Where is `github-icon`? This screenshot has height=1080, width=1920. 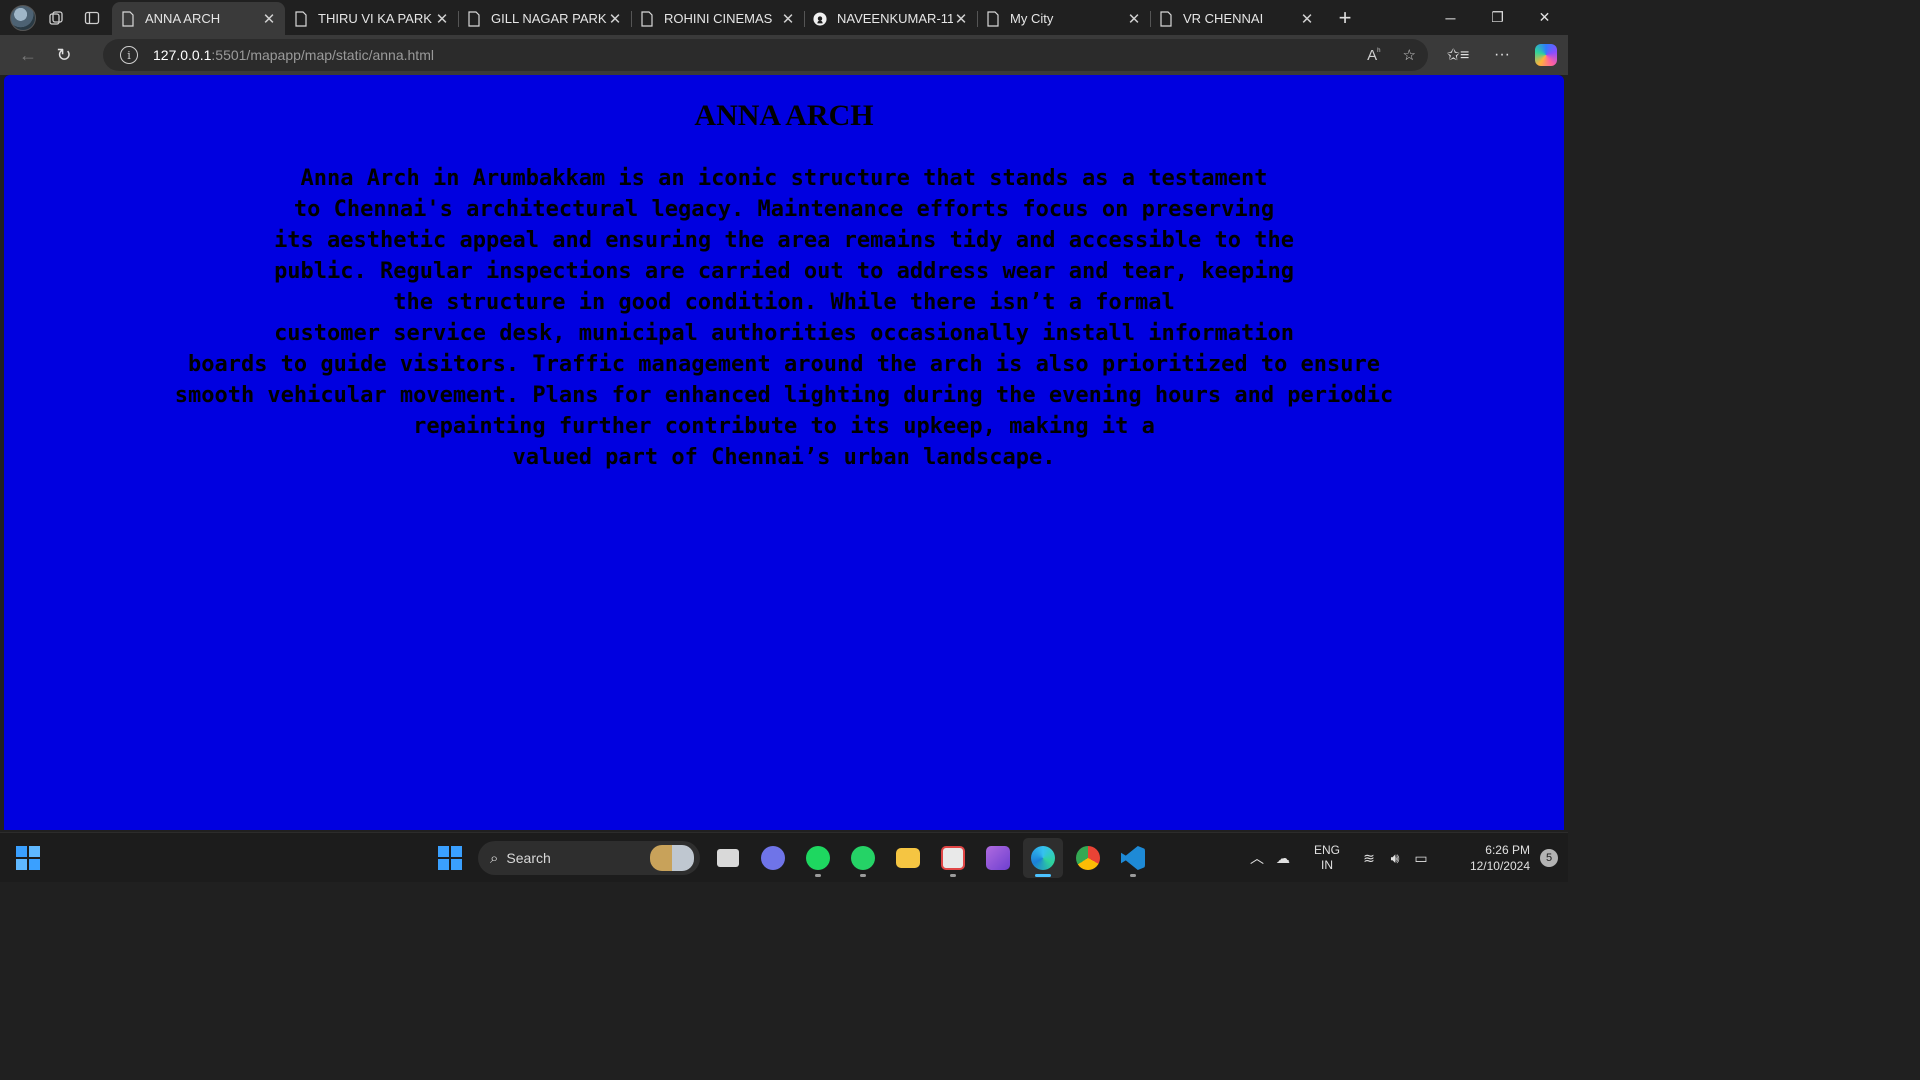
github-icon is located at coordinates (820, 19).